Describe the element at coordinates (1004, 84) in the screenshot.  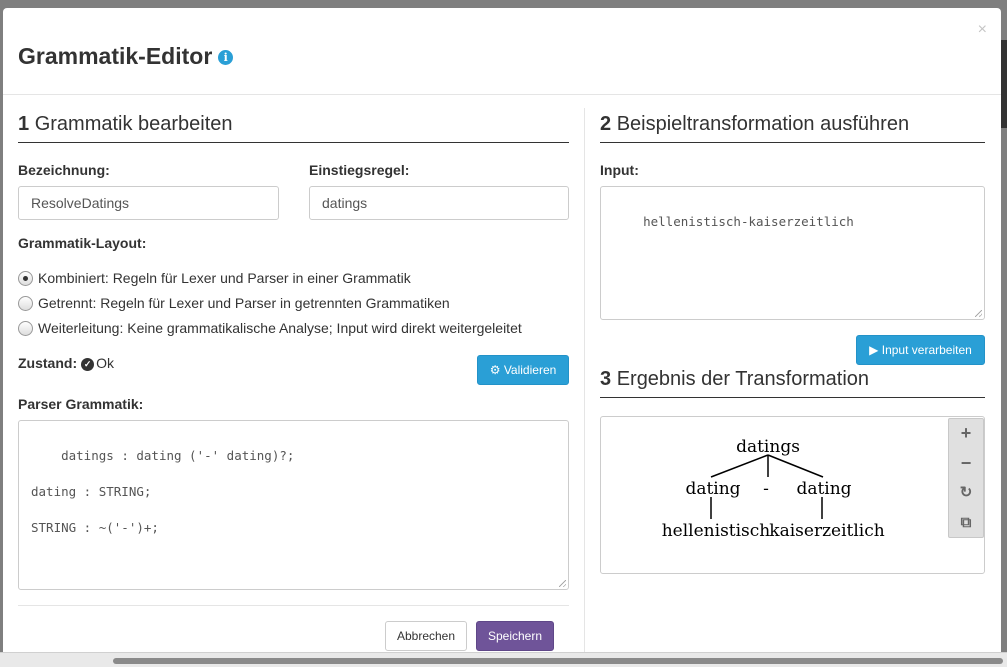
I see `backdrop-strip` at that location.